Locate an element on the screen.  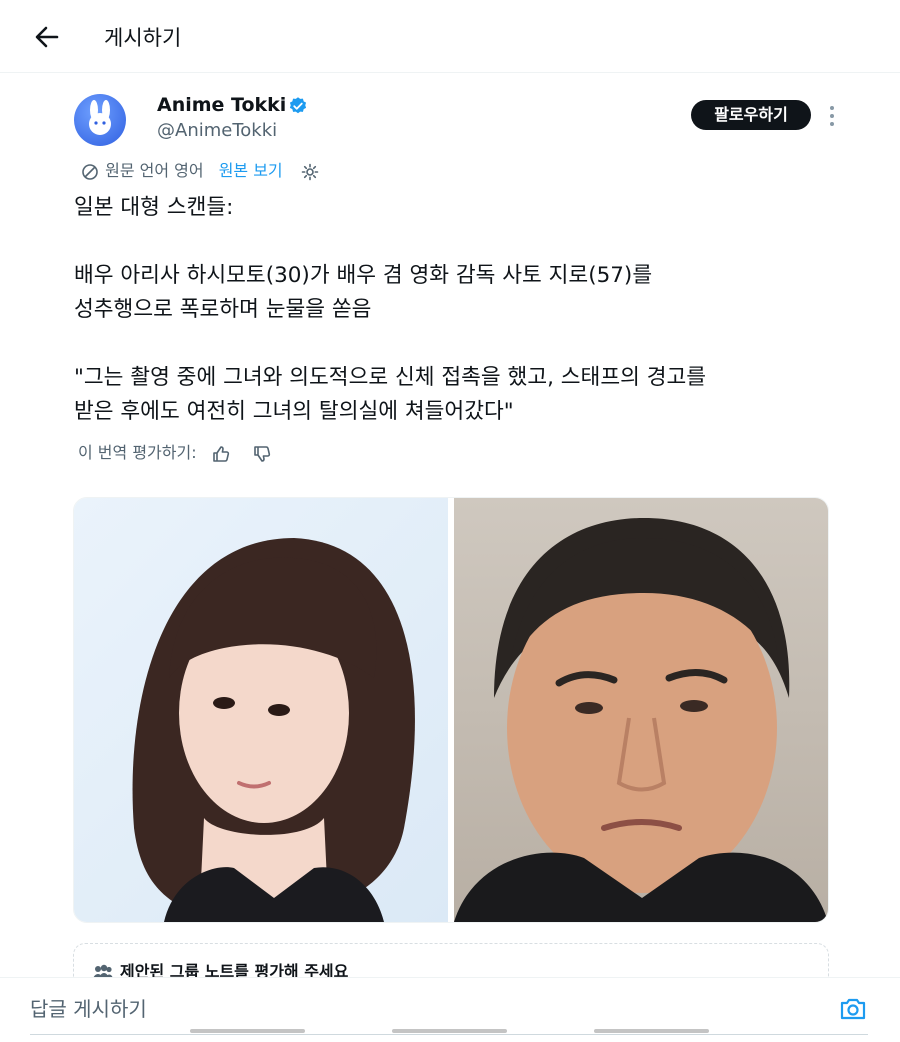
translate-icon is located at coordinates (90, 171).